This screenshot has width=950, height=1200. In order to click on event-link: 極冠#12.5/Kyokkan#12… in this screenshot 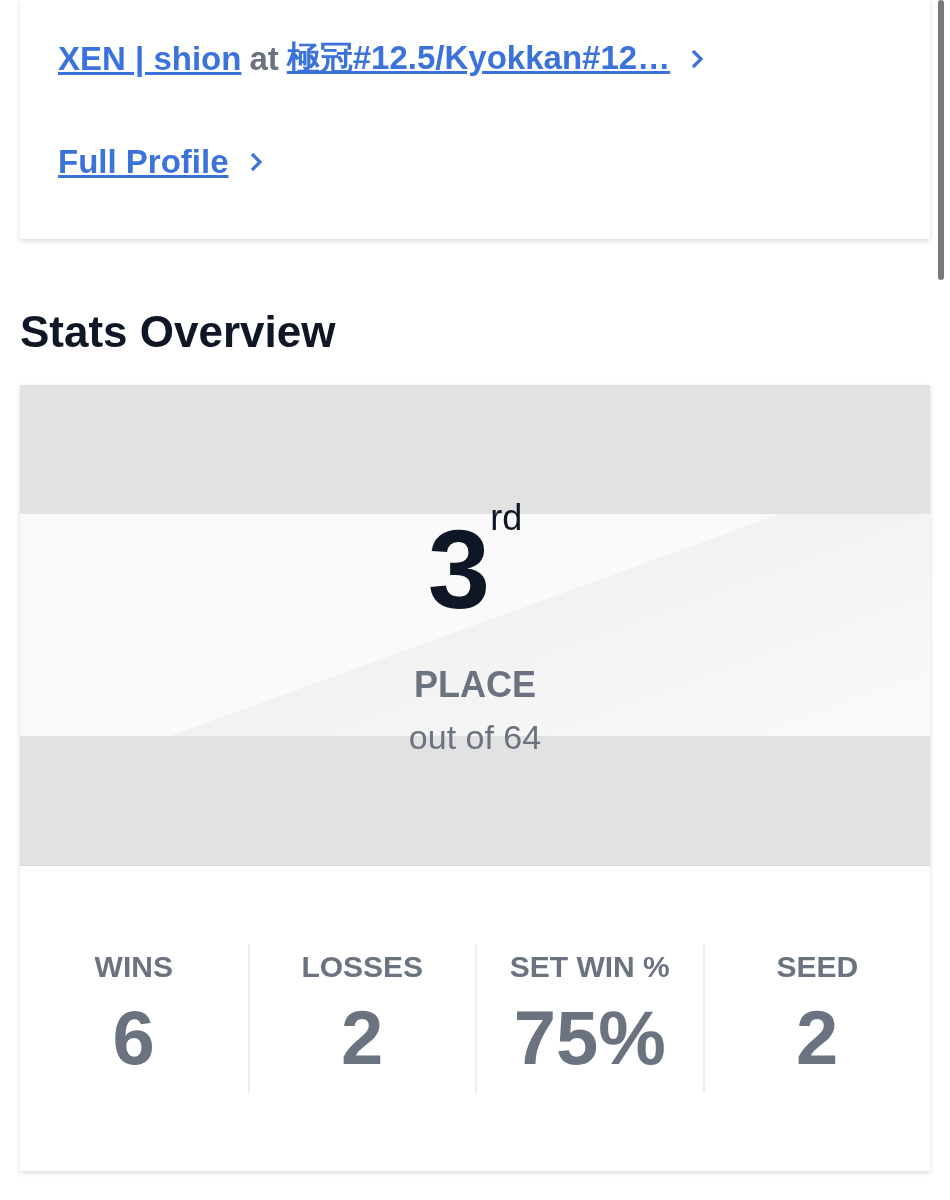, I will do `click(478, 58)`.